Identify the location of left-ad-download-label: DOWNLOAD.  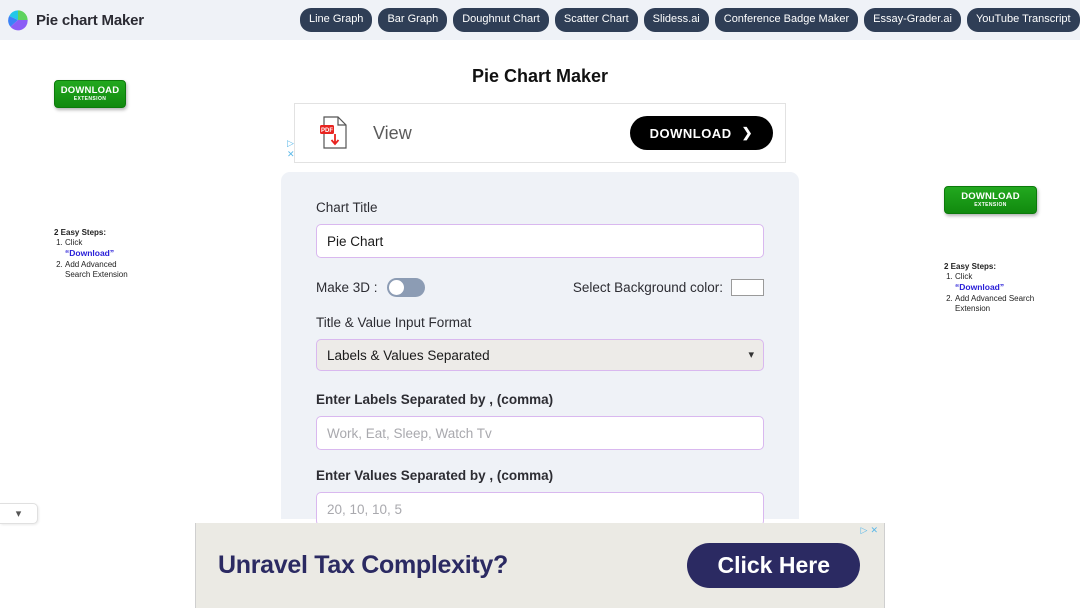
(90, 90).